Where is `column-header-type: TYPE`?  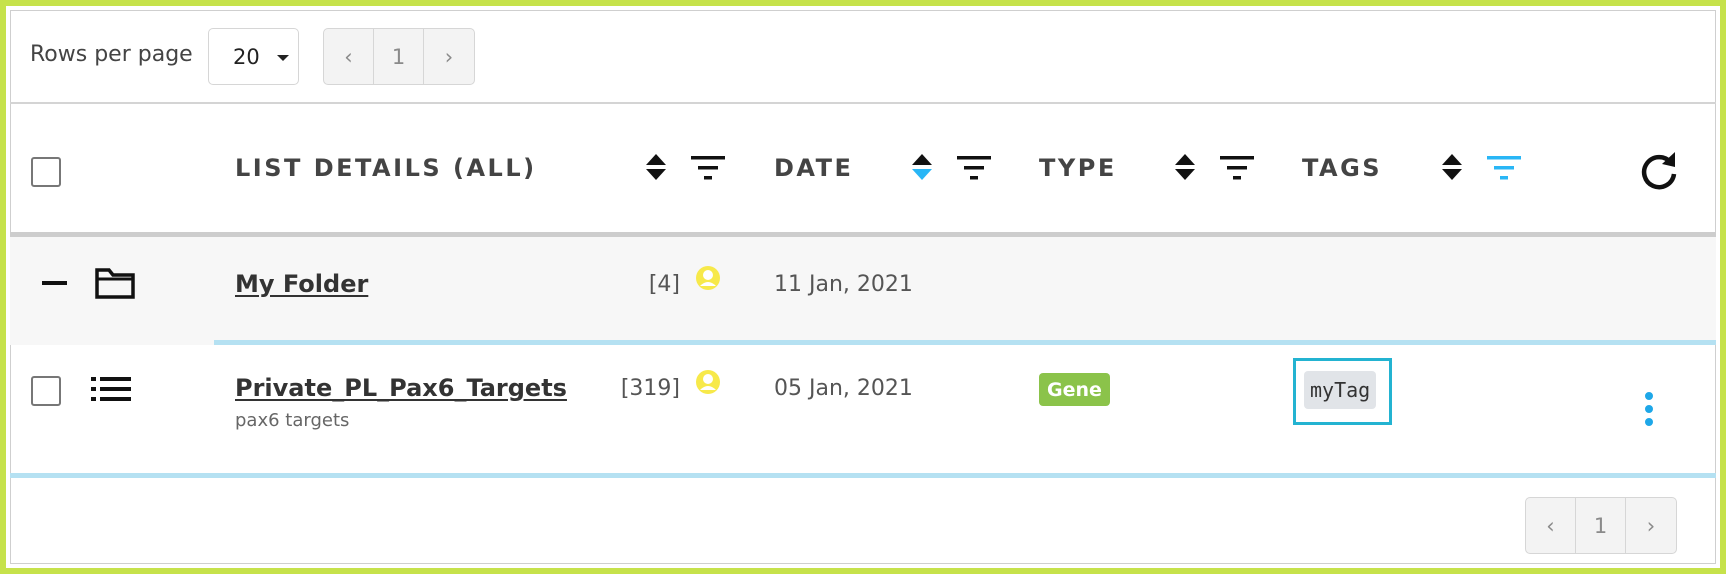
column-header-type: TYPE is located at coordinates (1078, 168).